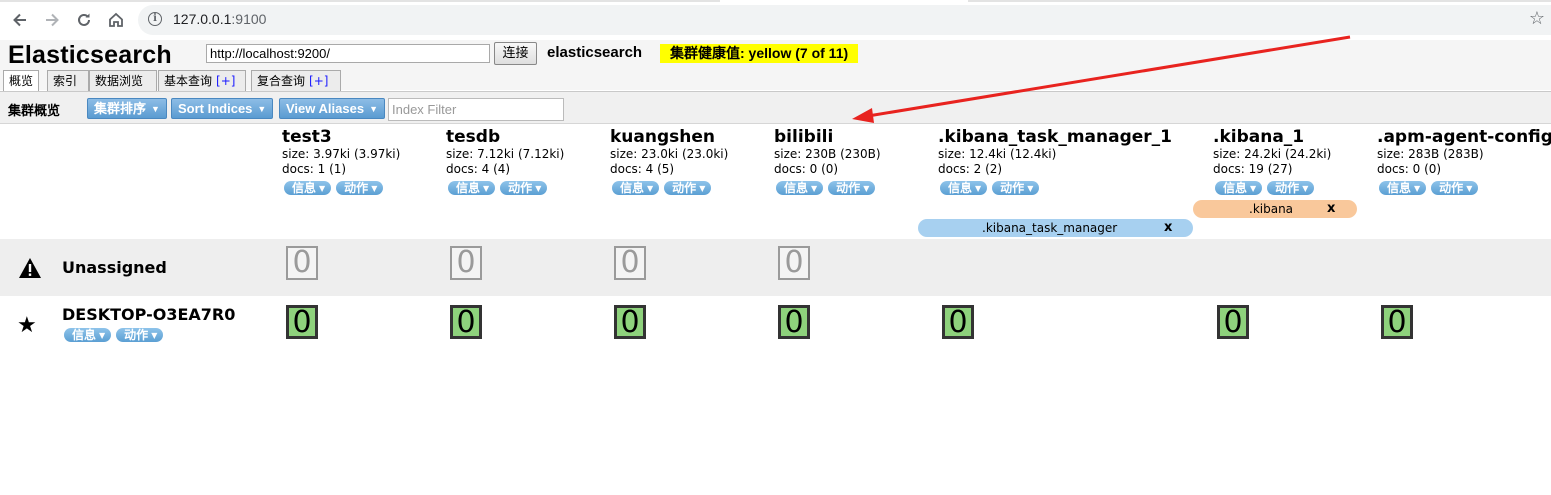 This screenshot has height=495, width=1551. What do you see at coordinates (505, 137) in the screenshot?
I see `index-name: tesdb` at bounding box center [505, 137].